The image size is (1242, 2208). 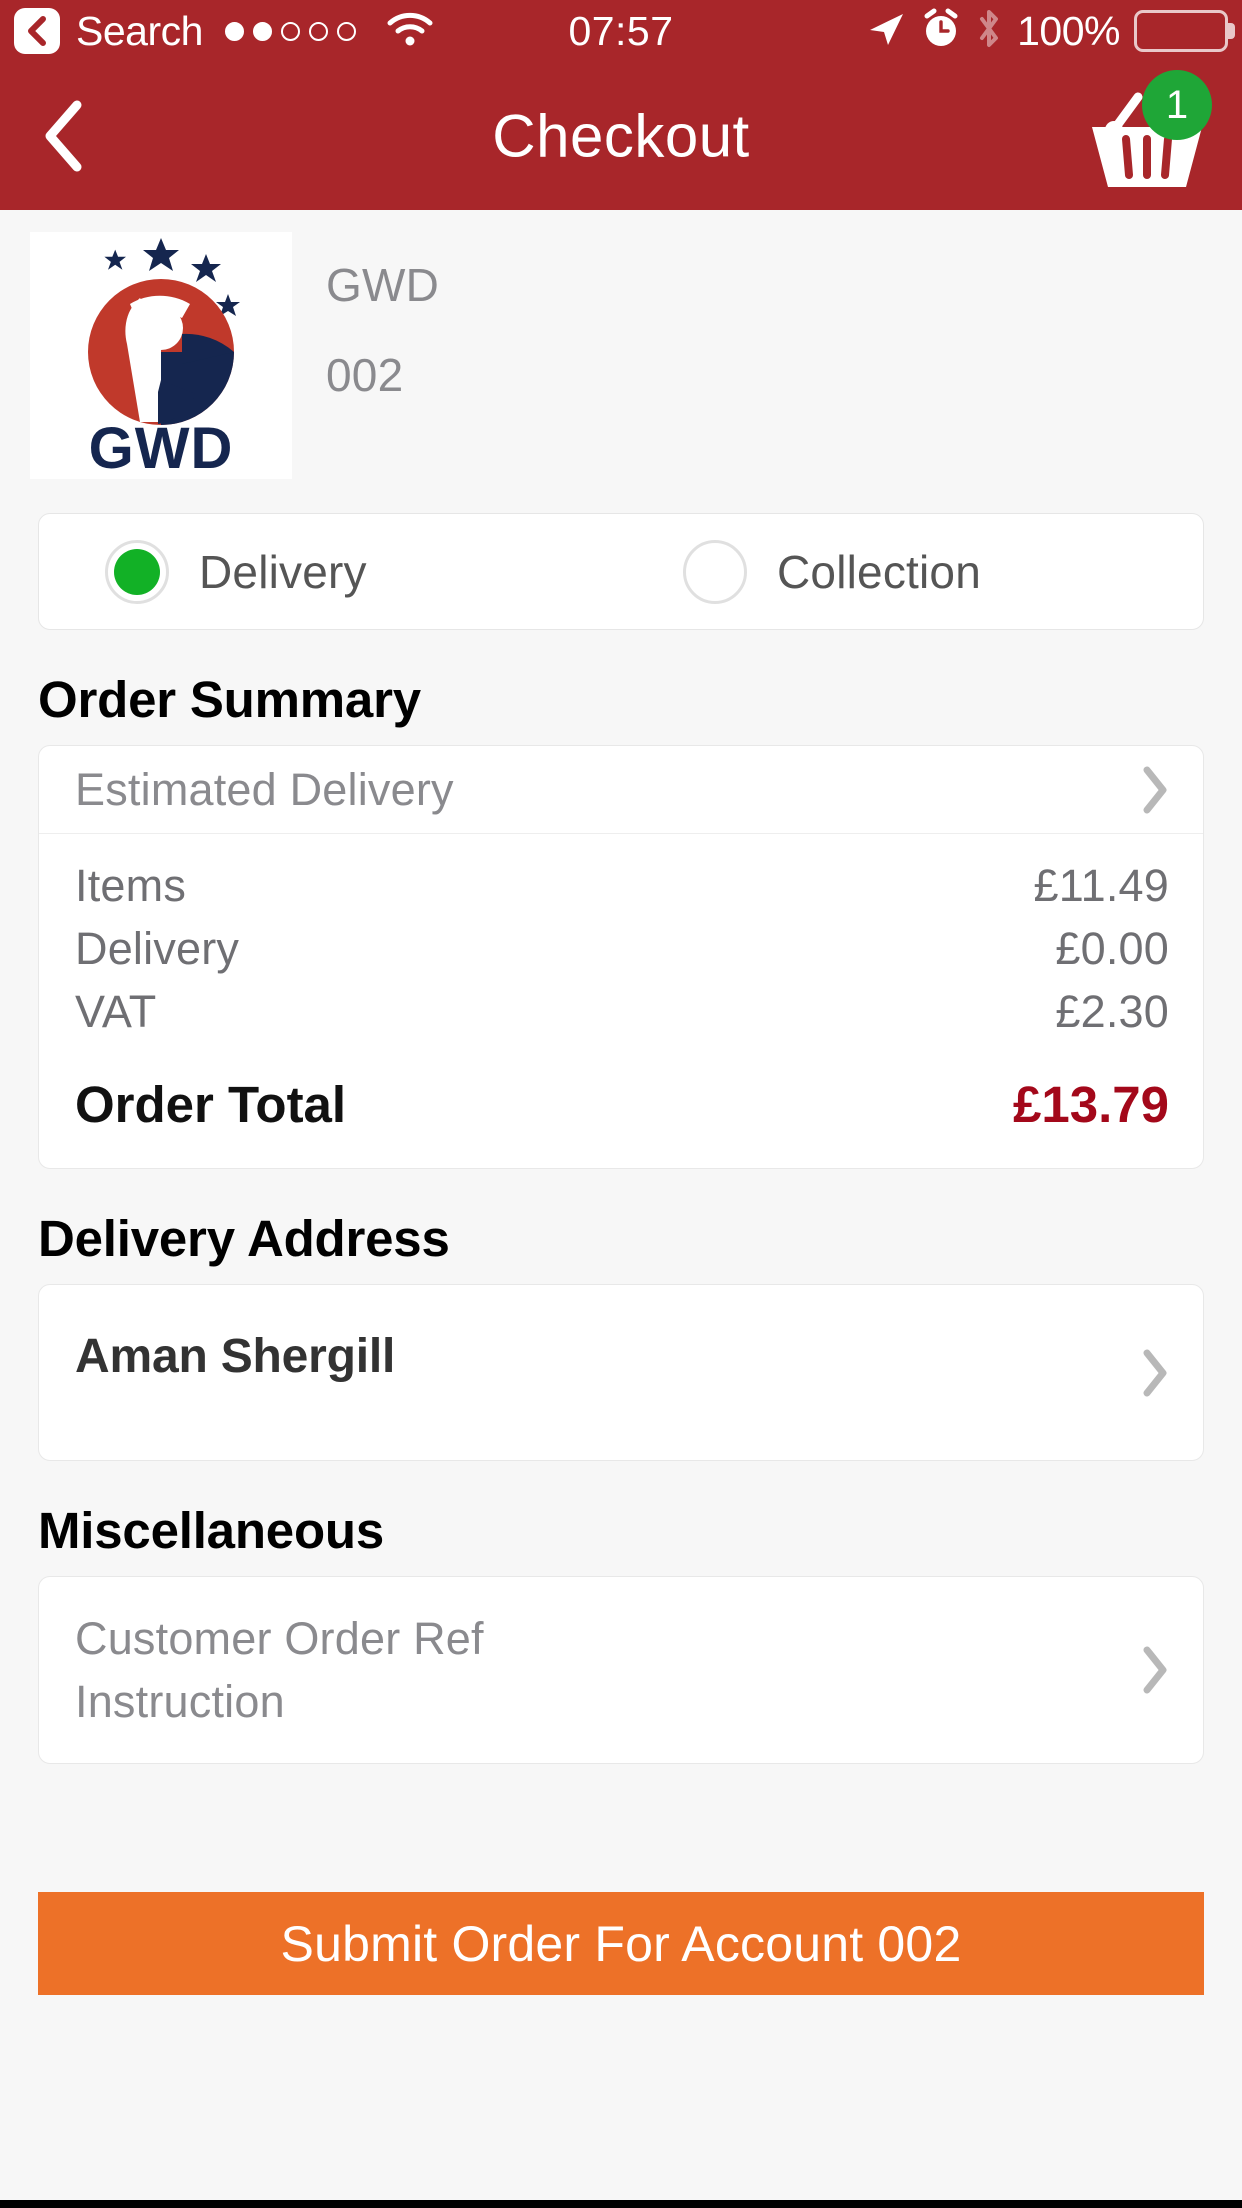 I want to click on fulfilment-selector: Delivery Collection, so click(x=621, y=571).